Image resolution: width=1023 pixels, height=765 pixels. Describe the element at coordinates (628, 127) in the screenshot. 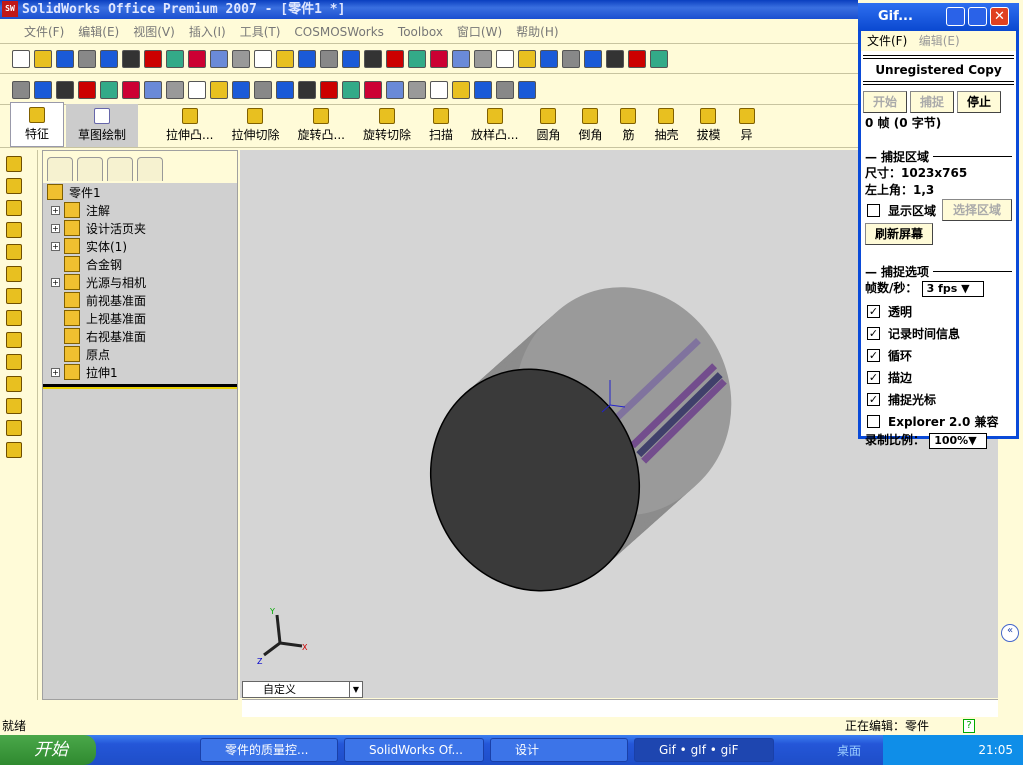

I see `command-button: 筋` at that location.